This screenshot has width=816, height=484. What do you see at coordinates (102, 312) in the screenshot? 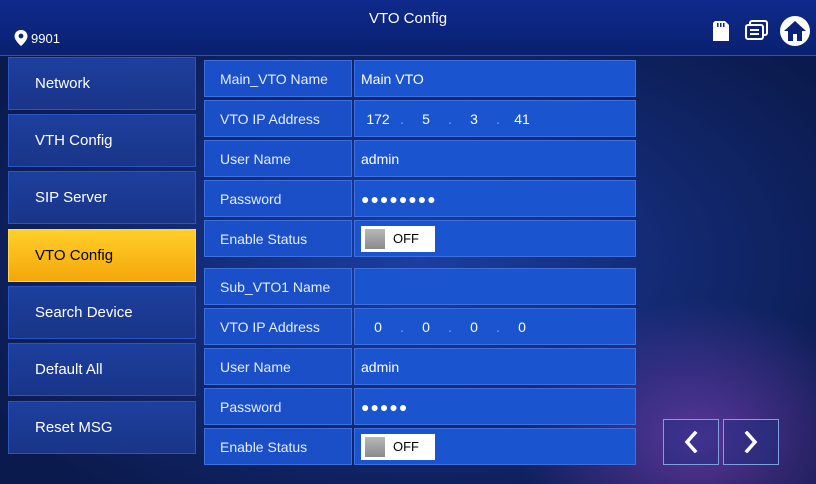
I see `sidebar-item-search-device: Search Device` at bounding box center [102, 312].